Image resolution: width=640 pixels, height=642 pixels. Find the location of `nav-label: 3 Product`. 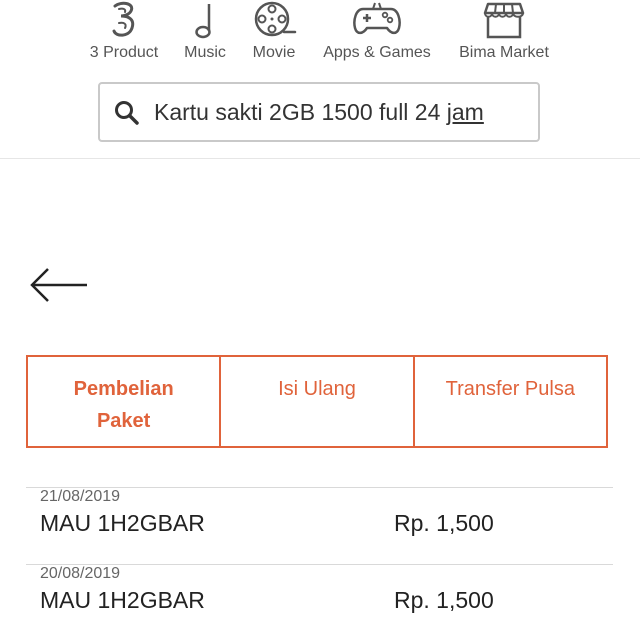

nav-label: 3 Product is located at coordinates (124, 52).